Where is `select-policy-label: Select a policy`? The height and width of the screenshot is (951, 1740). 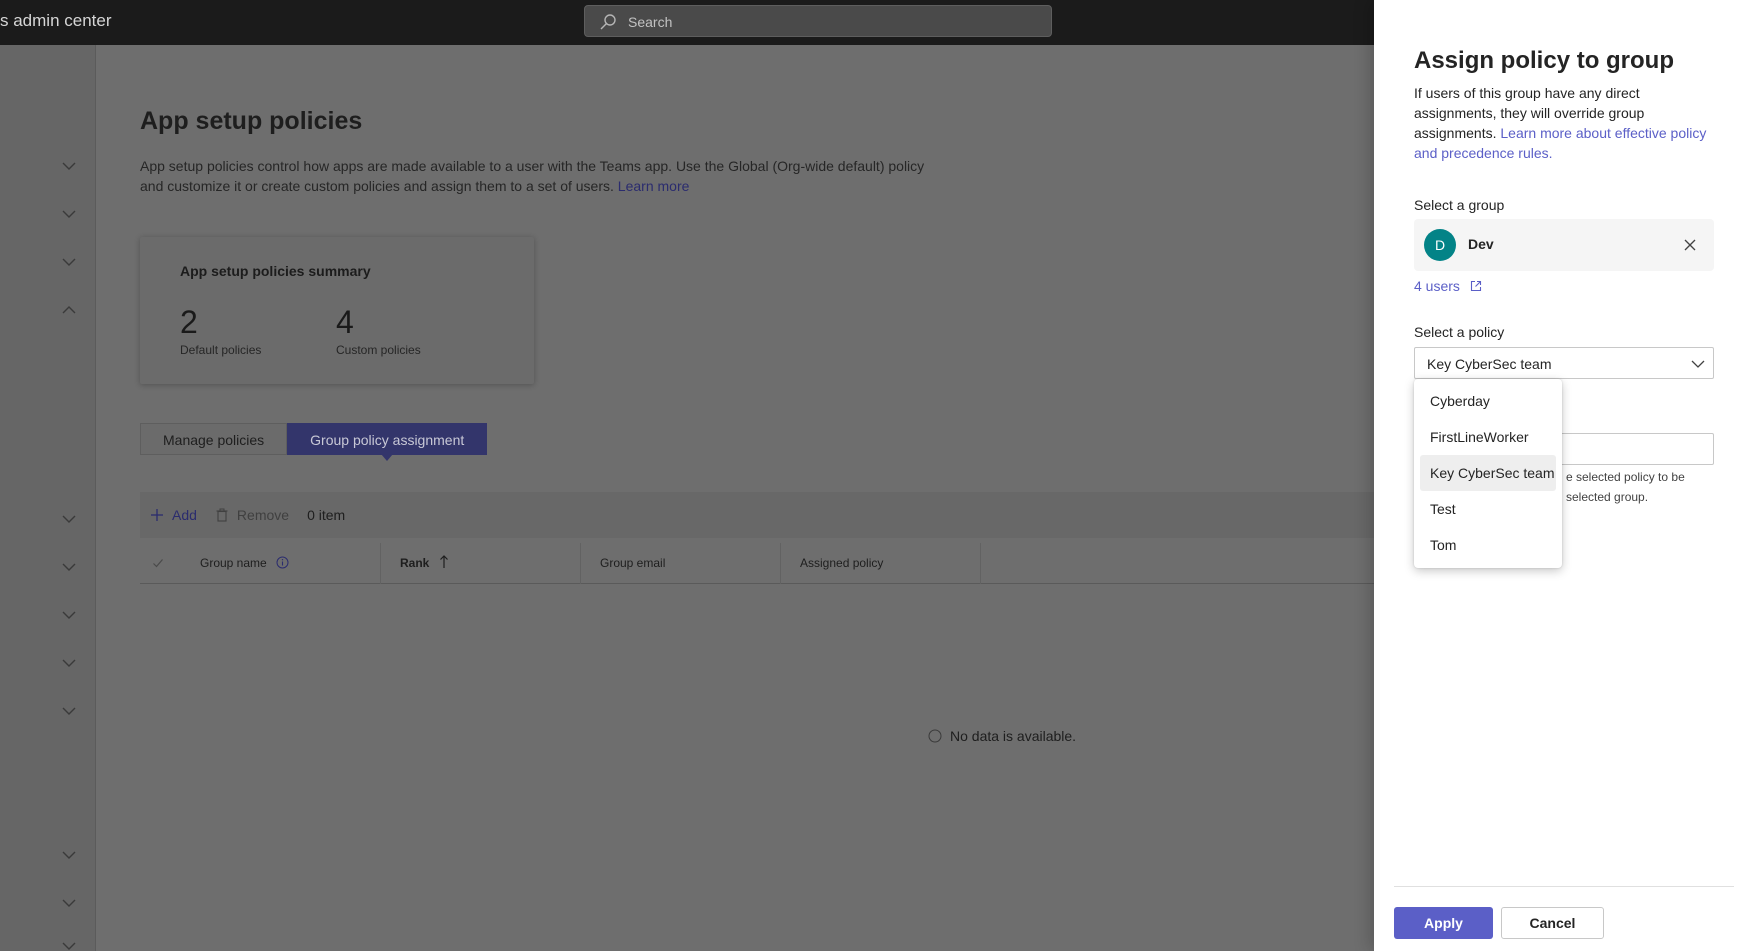 select-policy-label: Select a policy is located at coordinates (1459, 332).